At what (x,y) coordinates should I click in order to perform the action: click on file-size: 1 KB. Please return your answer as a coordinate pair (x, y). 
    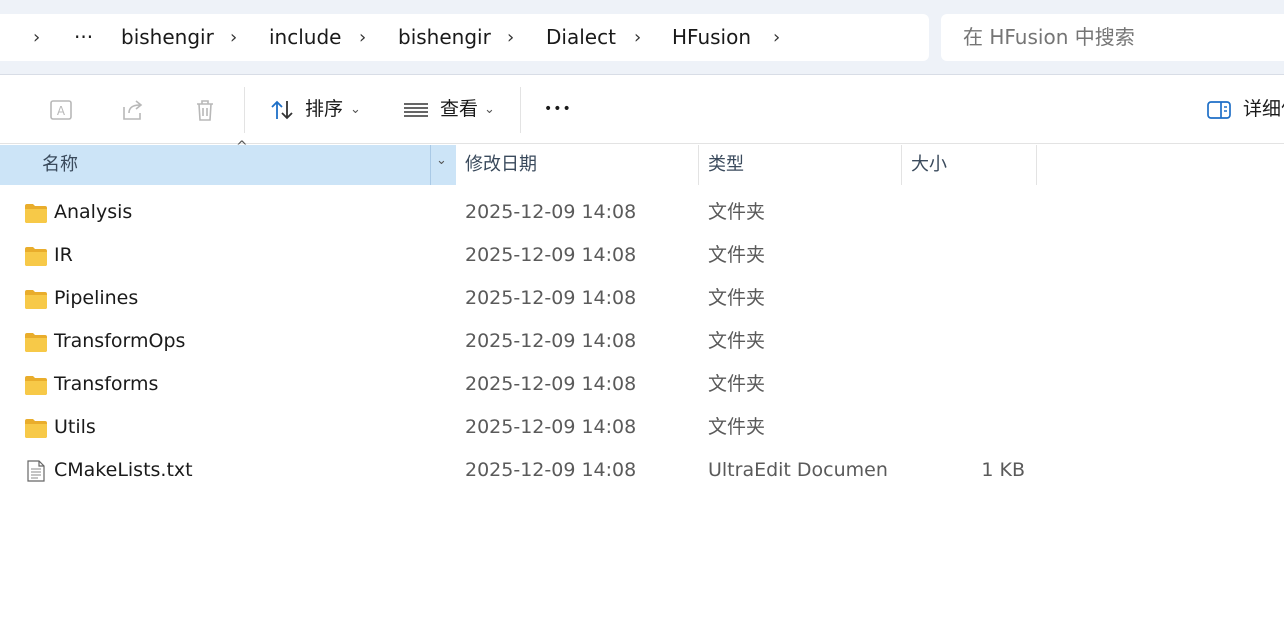
    Looking at the image, I should click on (1003, 470).